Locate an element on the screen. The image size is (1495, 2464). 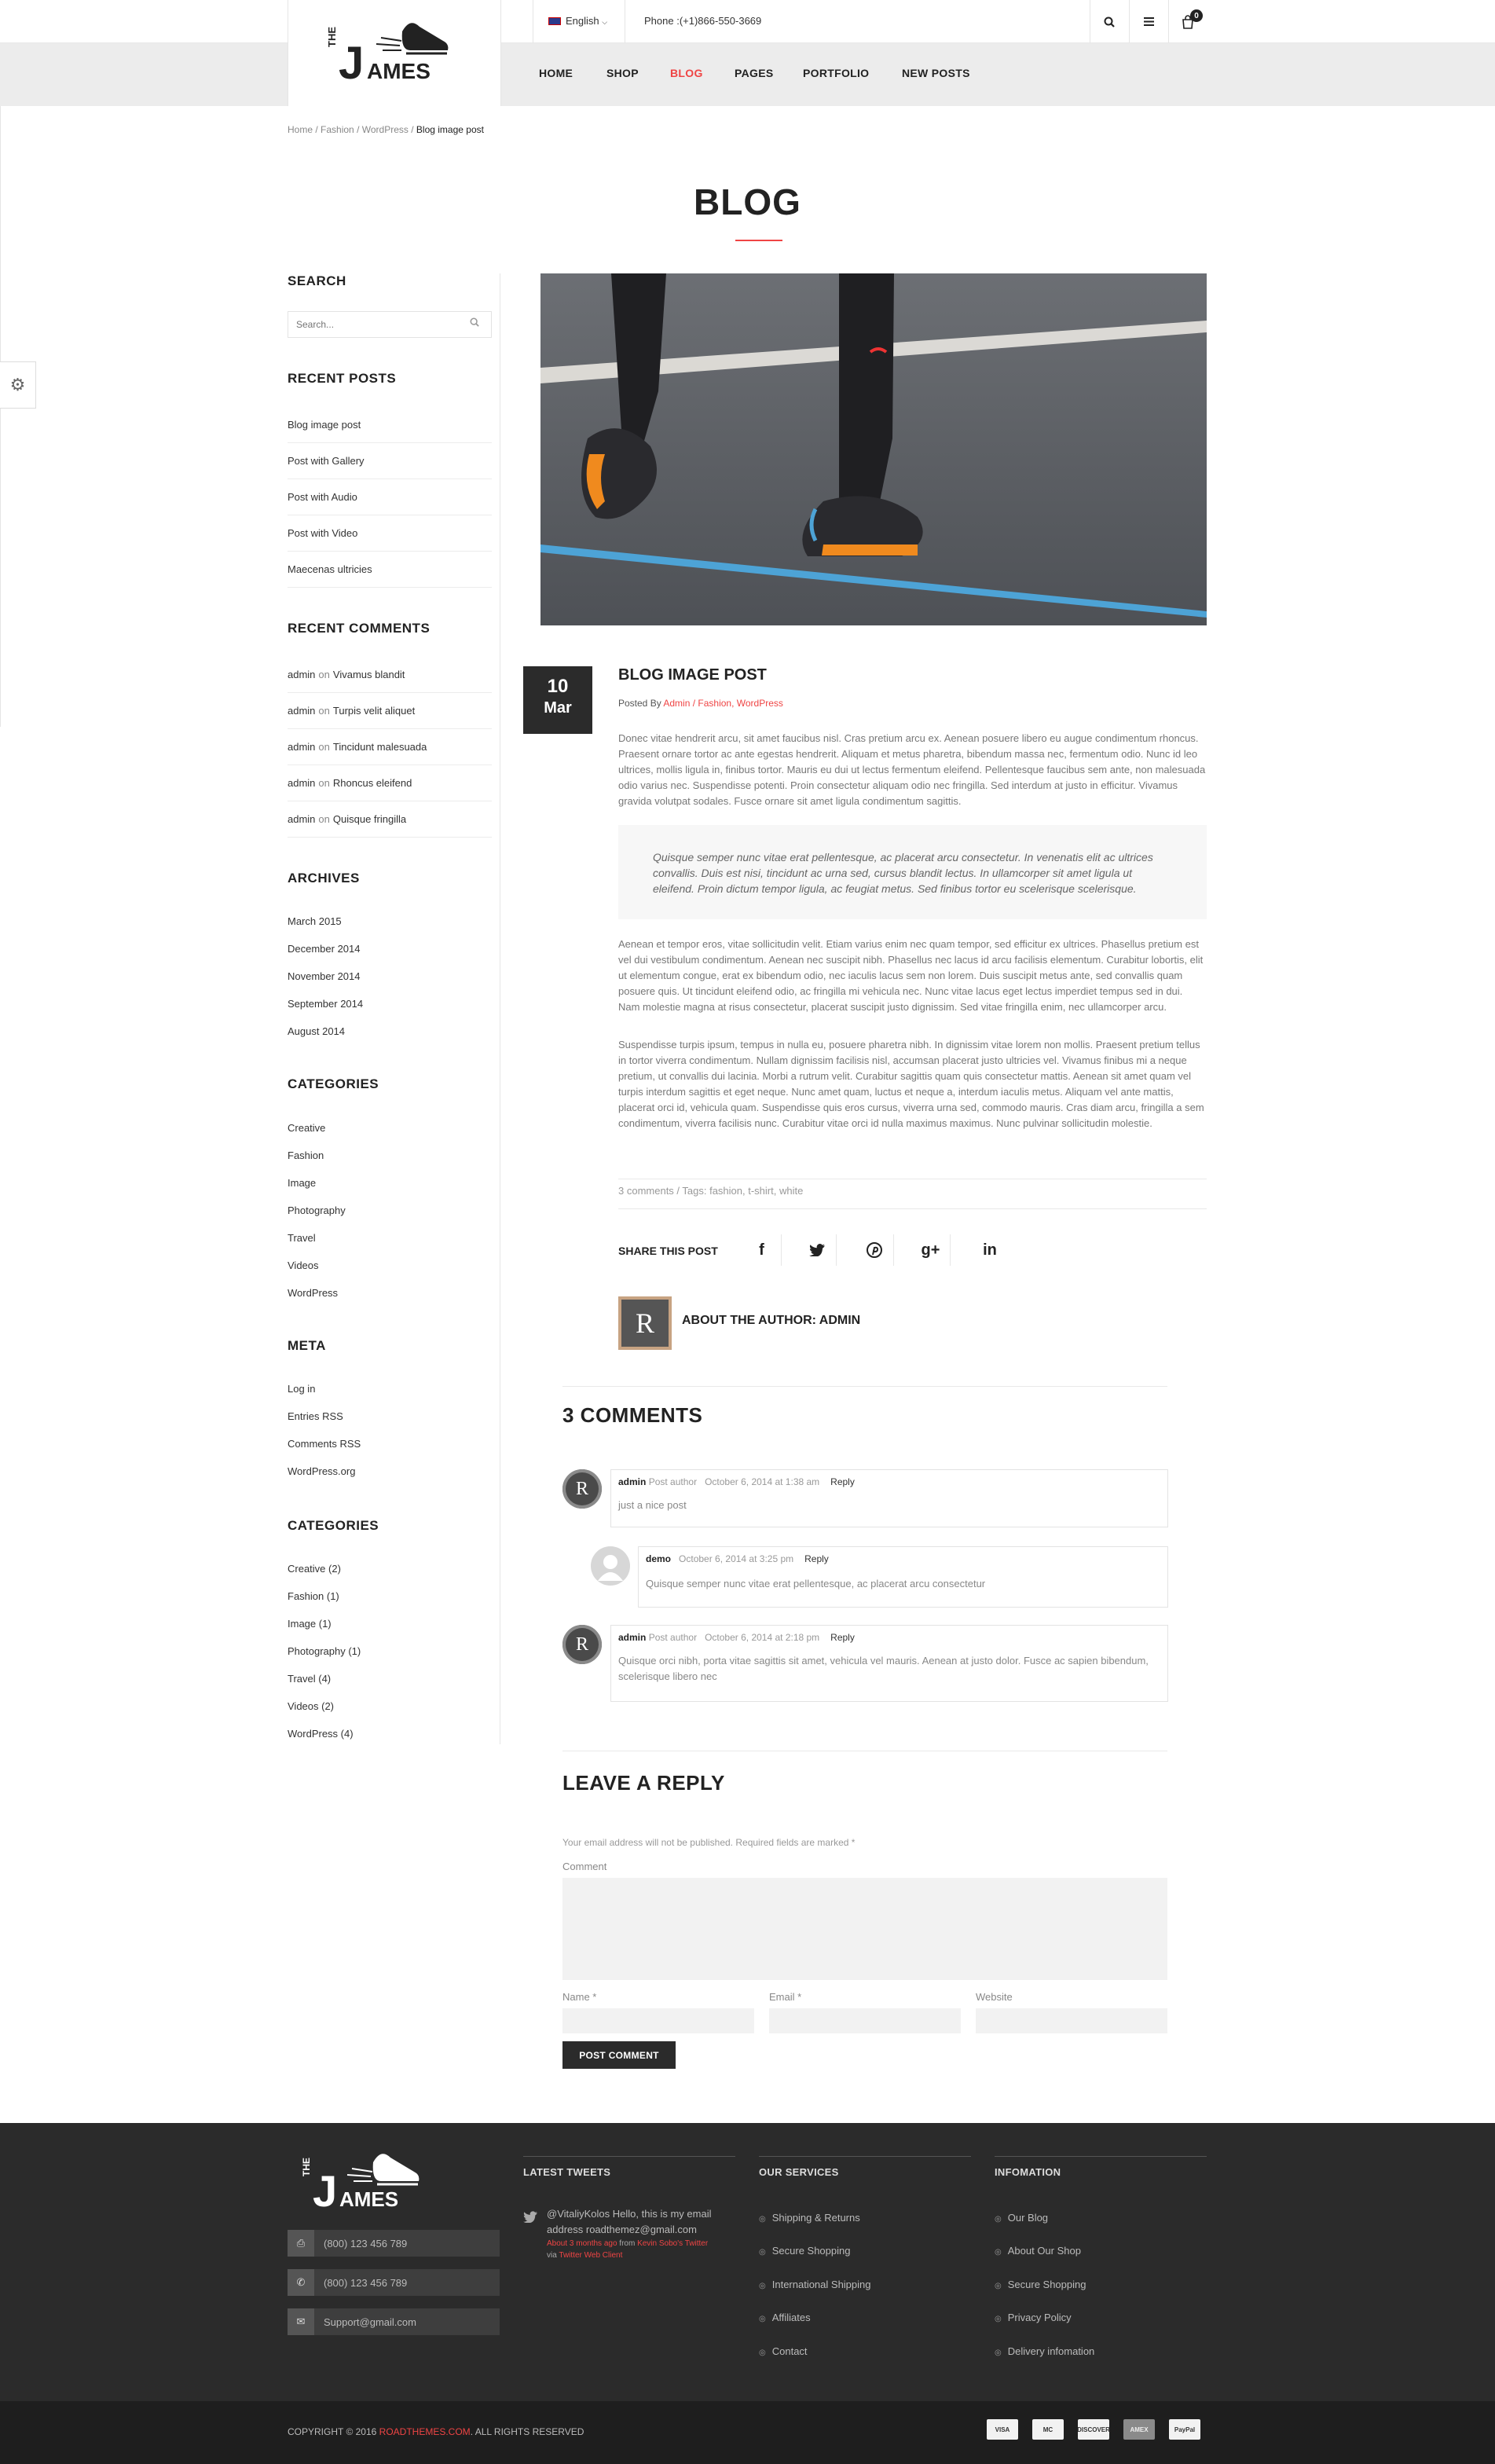
list-item: Photography (1) is located at coordinates (390, 1651).